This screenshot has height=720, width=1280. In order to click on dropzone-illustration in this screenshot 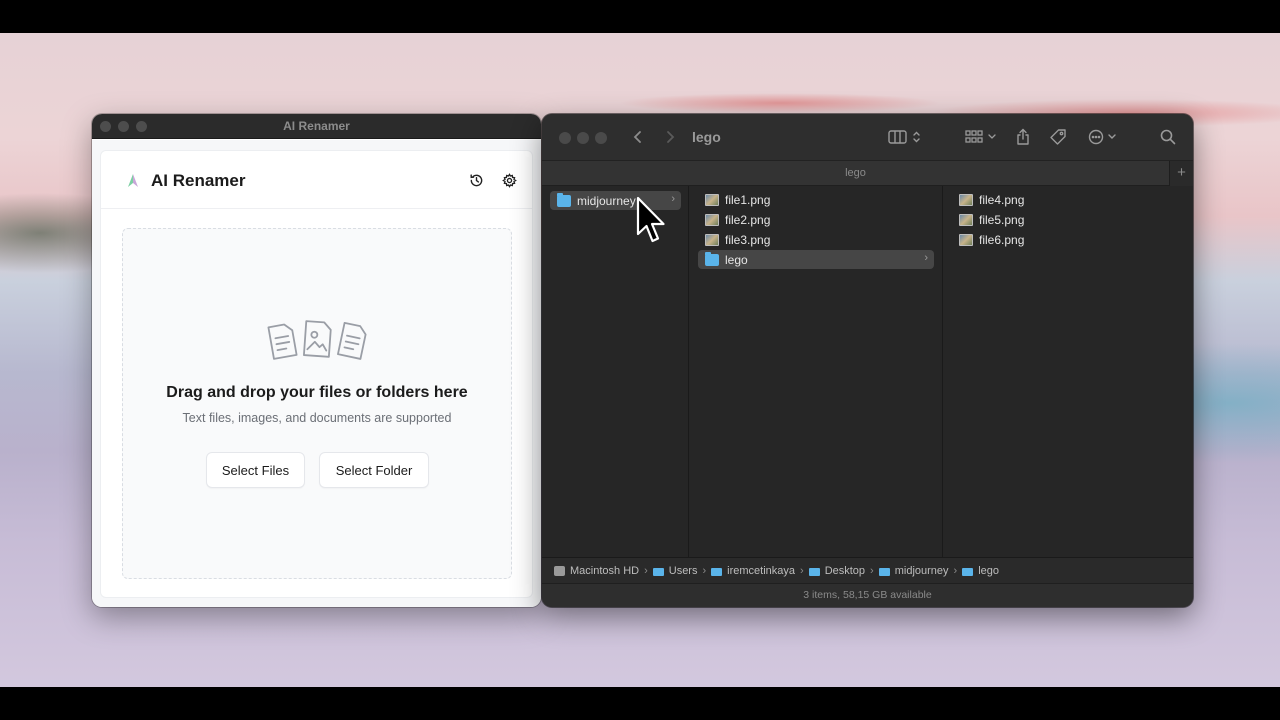, I will do `click(317, 340)`.